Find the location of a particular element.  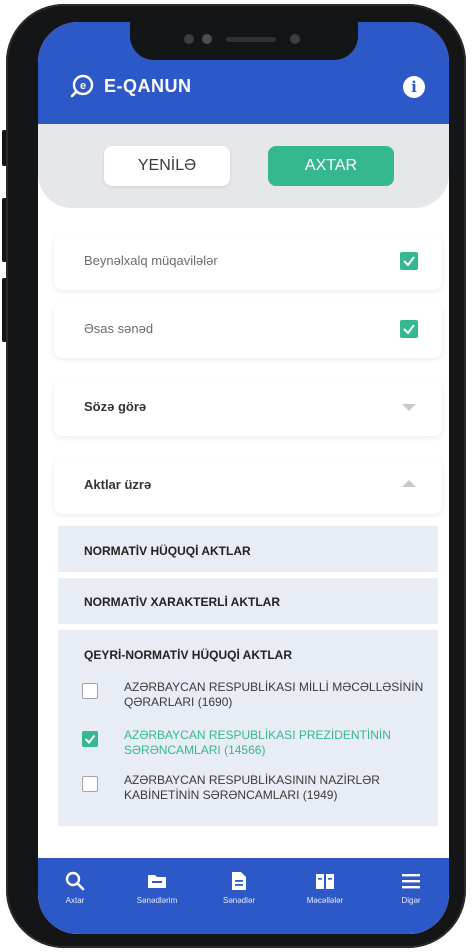

nav-search: Axtar is located at coordinates (75, 887).